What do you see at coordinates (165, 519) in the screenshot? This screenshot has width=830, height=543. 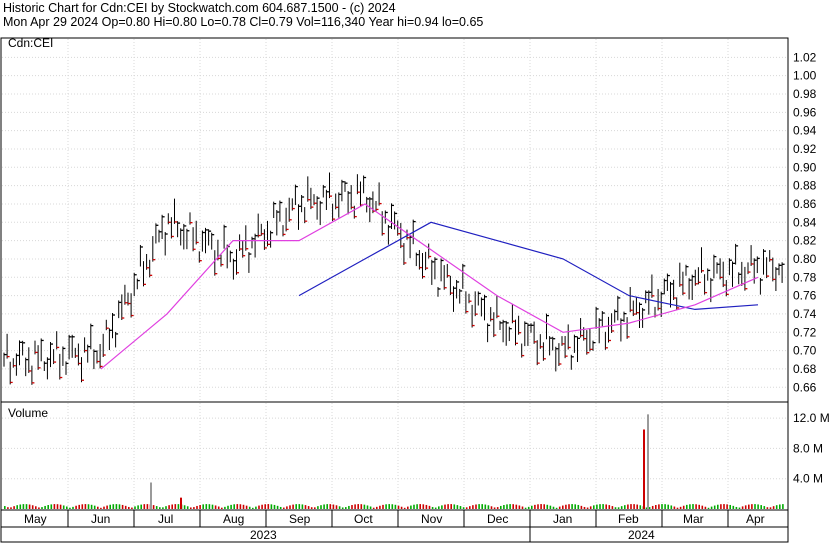 I see `month-label: Jul` at bounding box center [165, 519].